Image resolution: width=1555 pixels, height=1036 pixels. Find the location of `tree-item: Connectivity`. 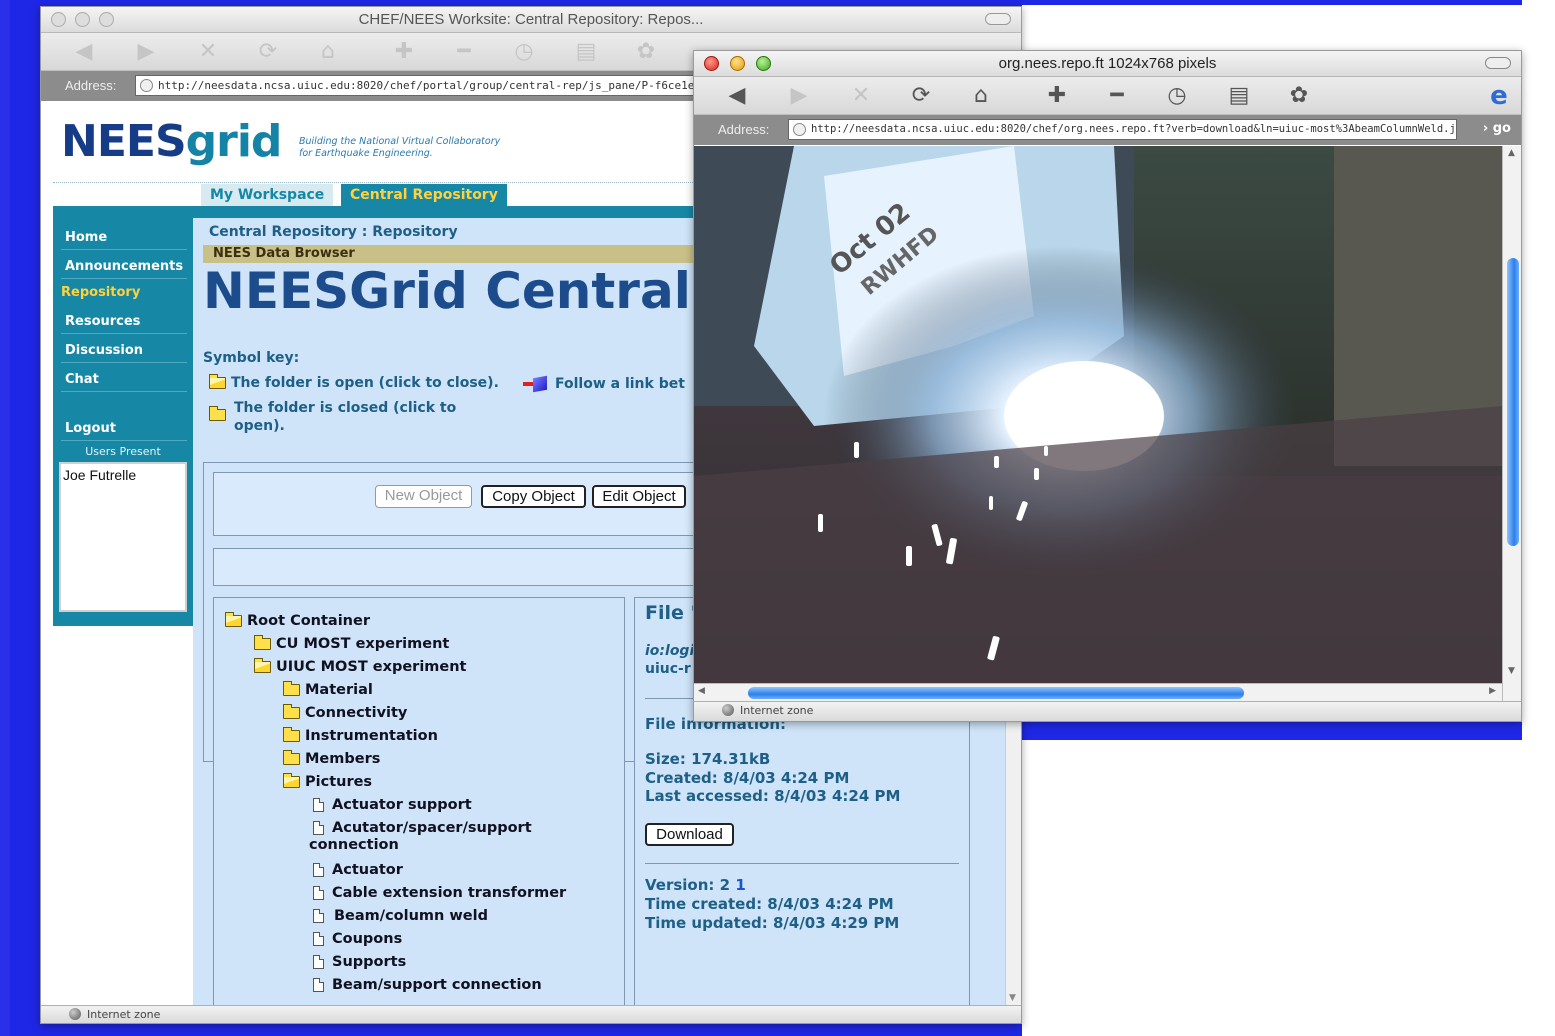

tree-item: Connectivity is located at coordinates (345, 713).